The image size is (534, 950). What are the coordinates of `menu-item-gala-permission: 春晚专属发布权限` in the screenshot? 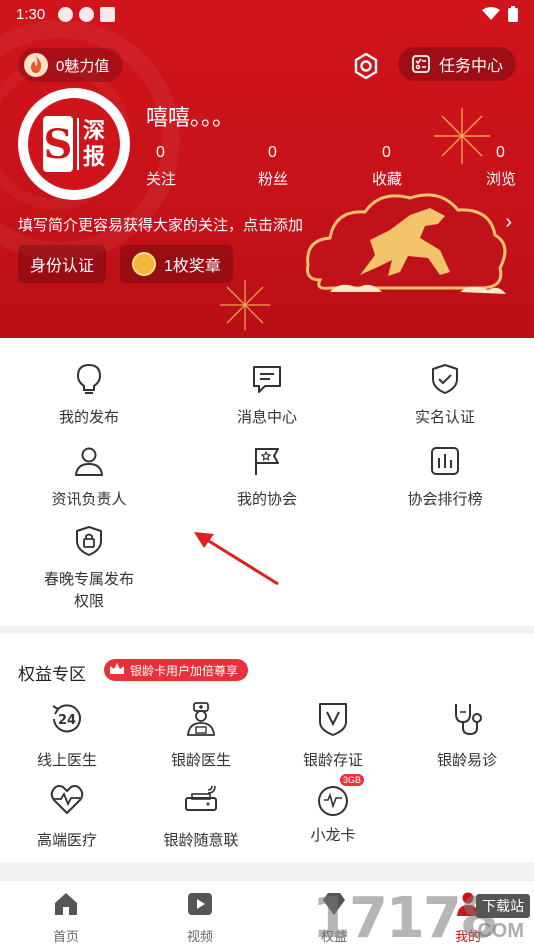 It's located at (89, 568).